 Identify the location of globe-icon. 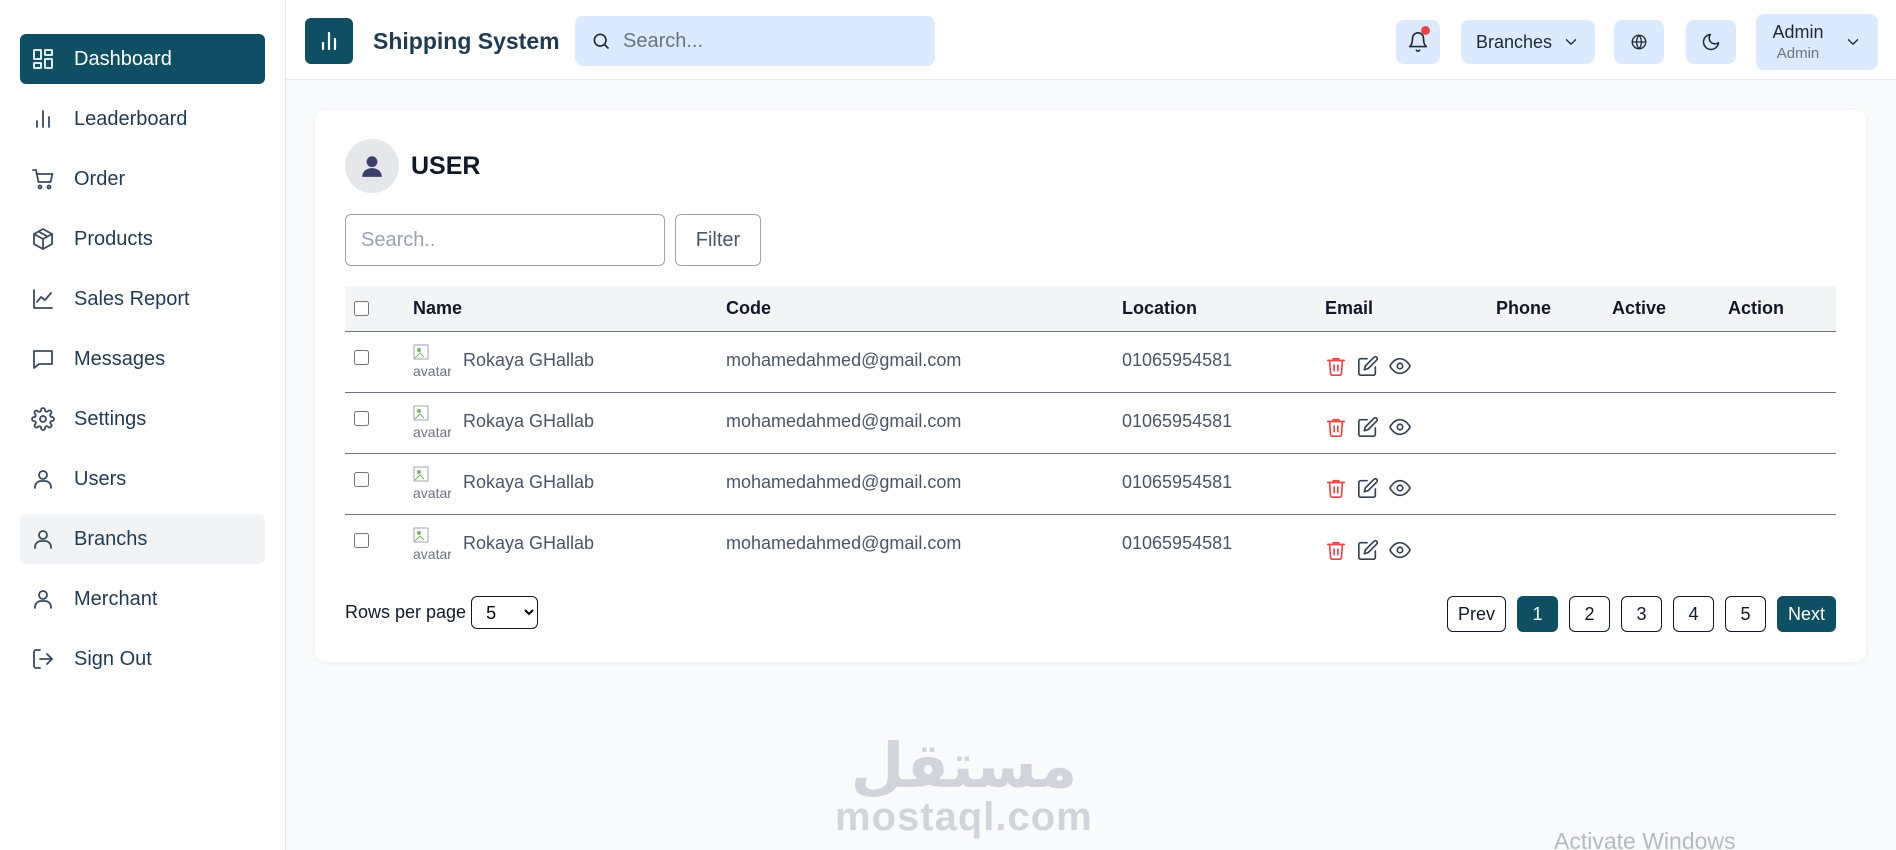
(1639, 42).